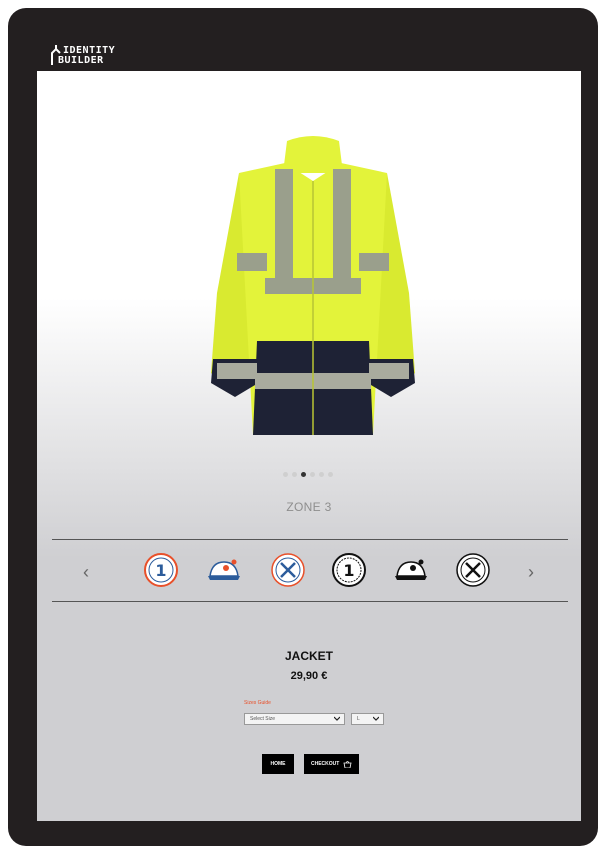 Image resolution: width=604 pixels, height=848 pixels. I want to click on home-button: HOME, so click(278, 764).